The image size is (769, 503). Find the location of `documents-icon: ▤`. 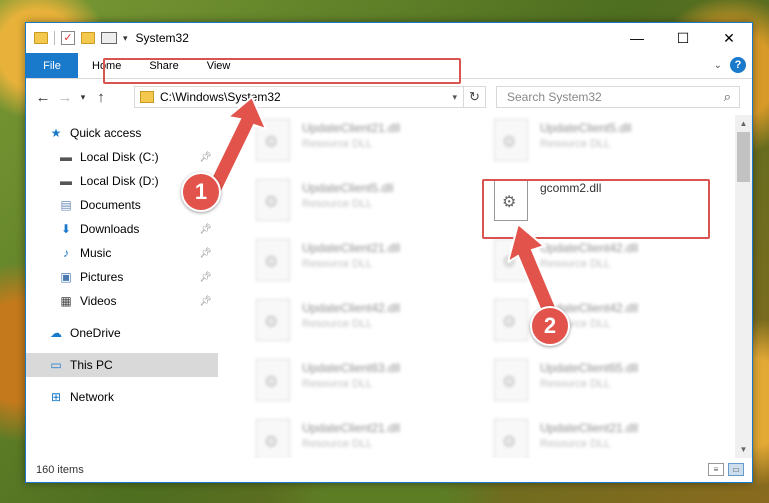

documents-icon: ▤ is located at coordinates (66, 205).